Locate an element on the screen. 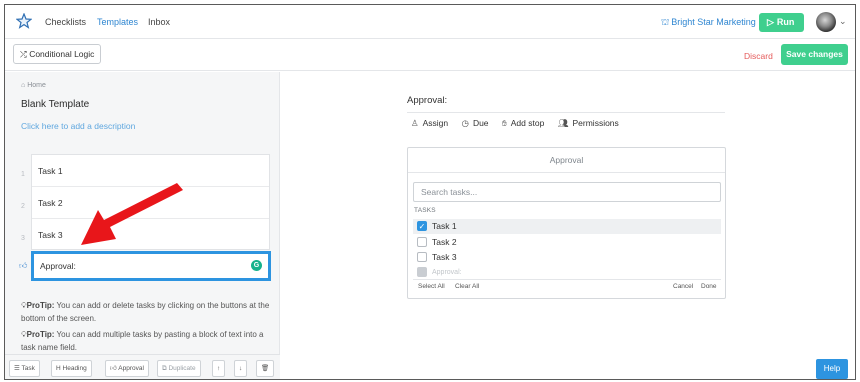 Image resolution: width=860 pixels, height=382 pixels. play-icon: ▷ is located at coordinates (770, 22).